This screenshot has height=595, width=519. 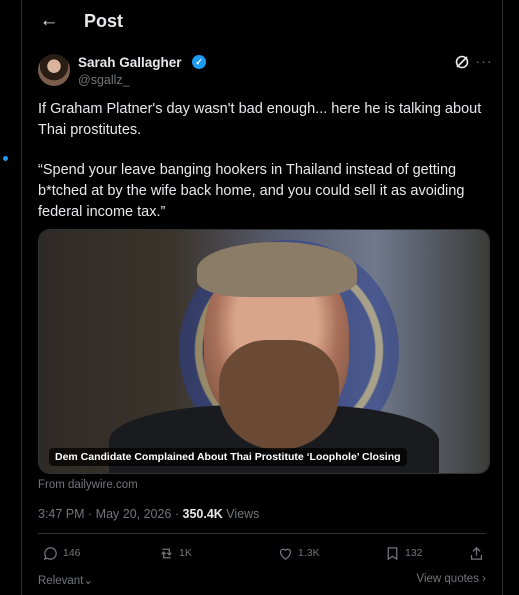 I want to click on bookmark-button: 132, so click(x=403, y=553).